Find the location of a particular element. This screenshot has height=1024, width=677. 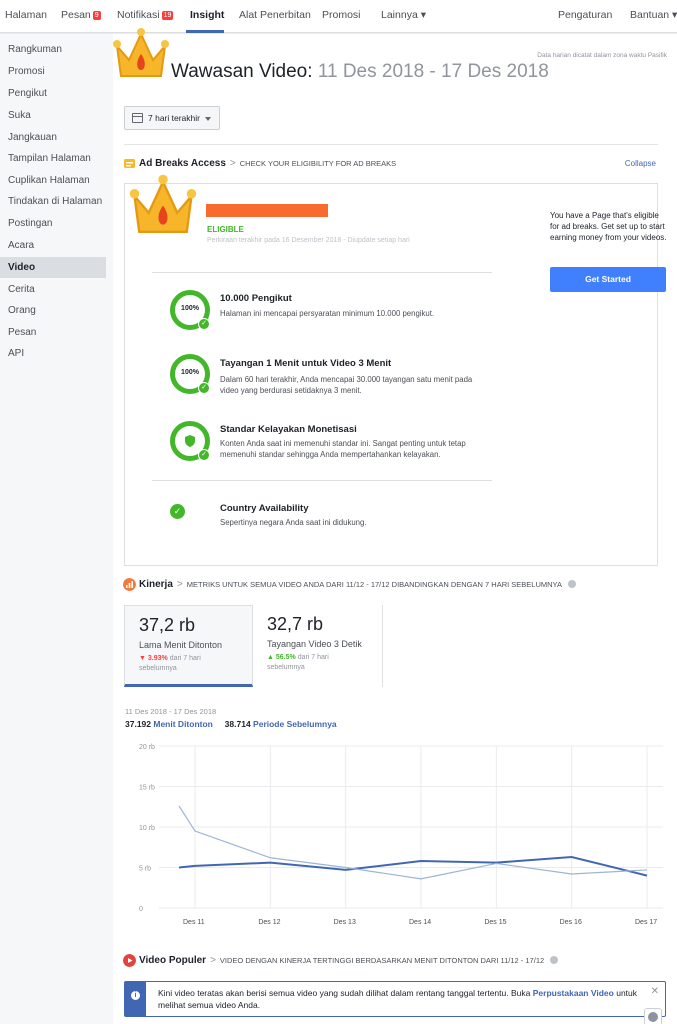

metric-label: Lama Menit Ditonton is located at coordinates (181, 645).